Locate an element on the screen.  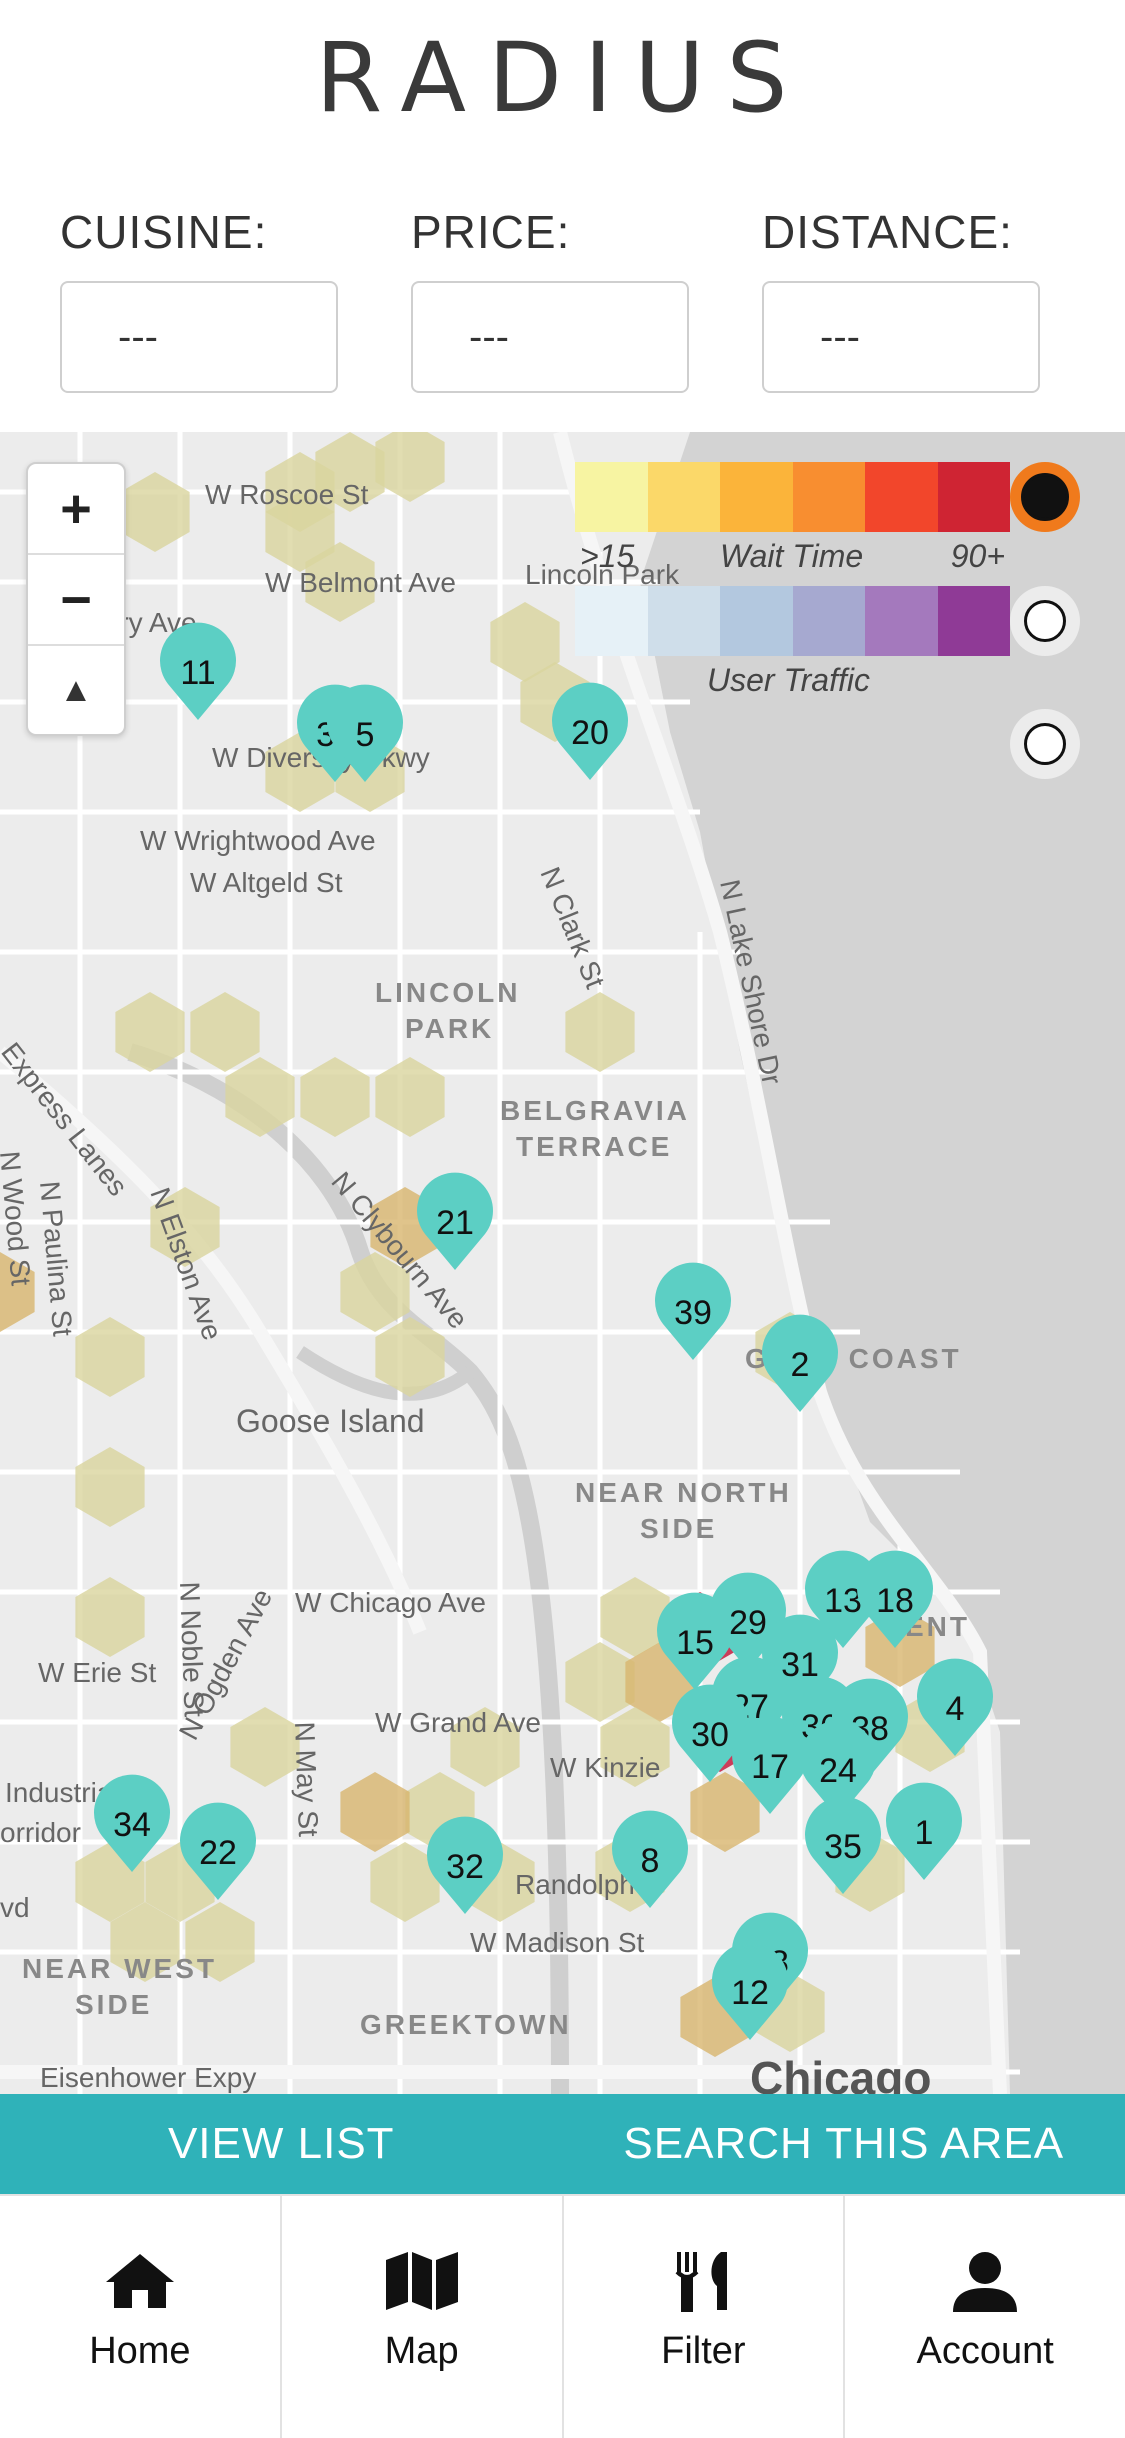
cuisine-label: CUISINE: is located at coordinates (199, 232).